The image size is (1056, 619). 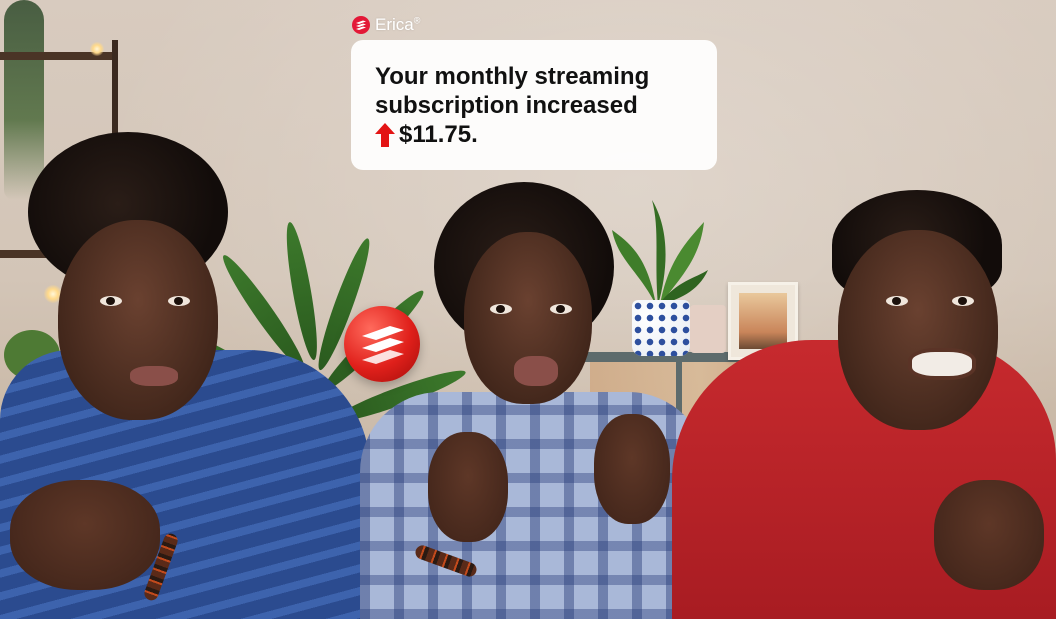 I want to click on red-up-arrow-icon, so click(x=385, y=134).